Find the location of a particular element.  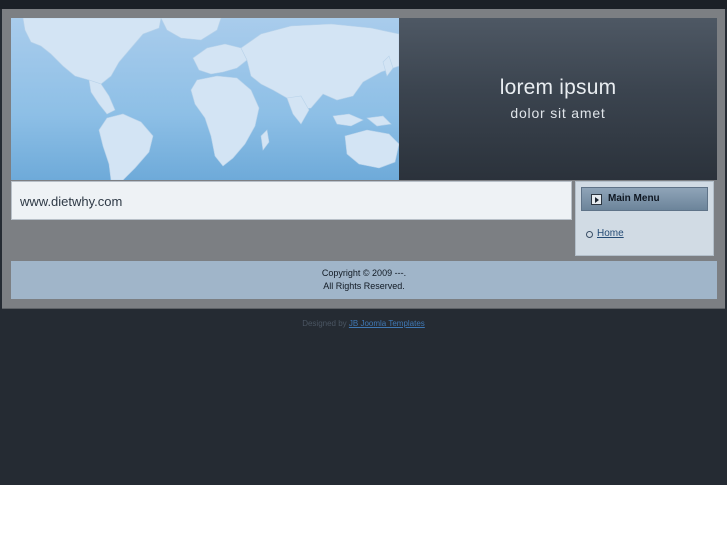

main-menu-module: Main Menu Home is located at coordinates (644, 218).